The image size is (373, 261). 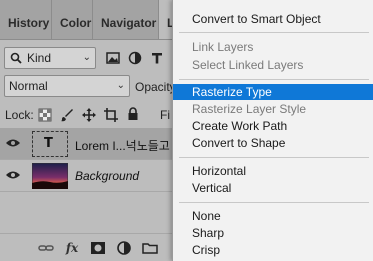 I want to click on blend-row: Normal ⌄ Opacity, so click(x=90, y=86).